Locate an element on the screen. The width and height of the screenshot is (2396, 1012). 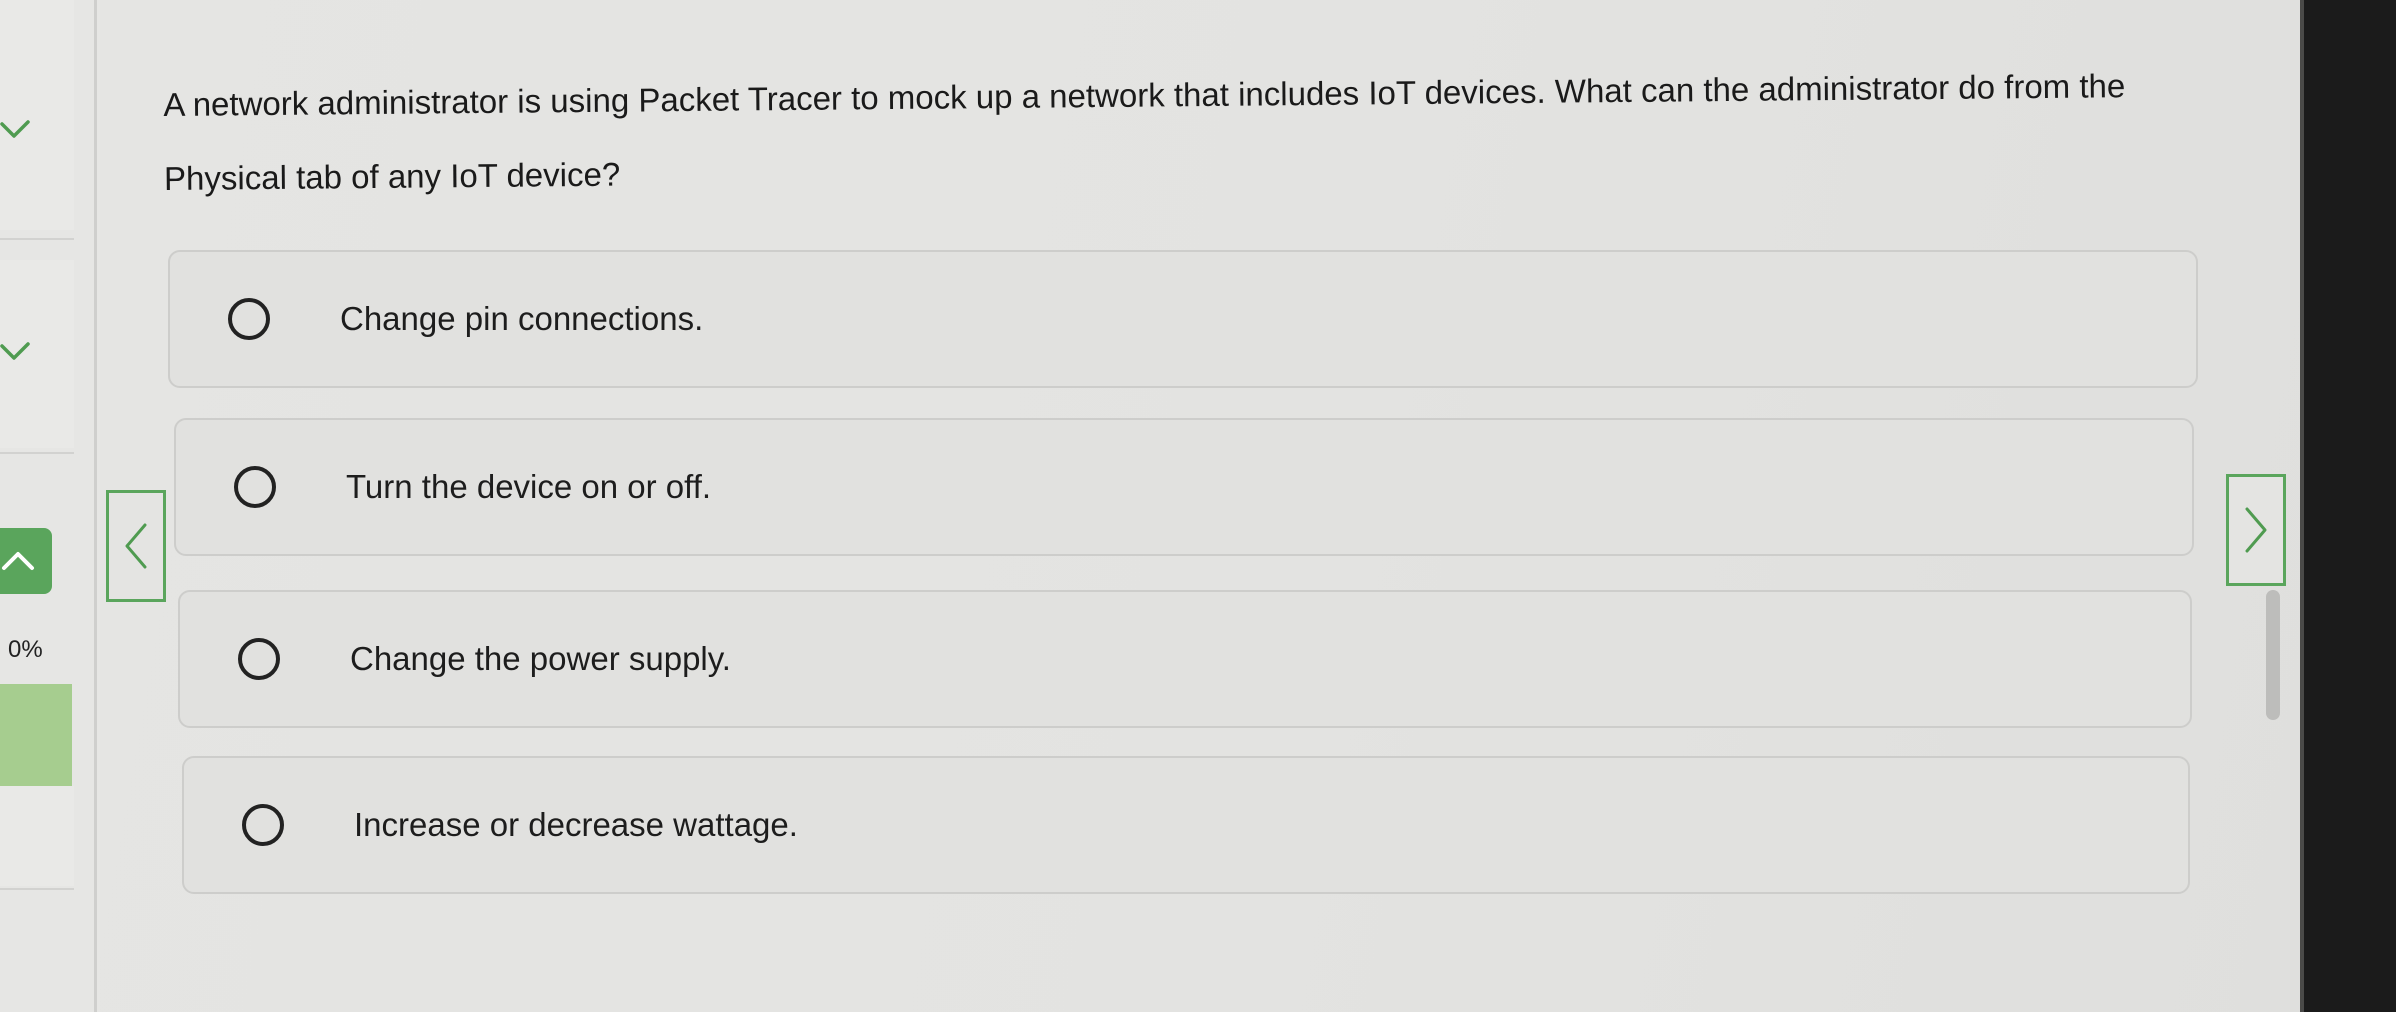
answer-option-label: Turn the device on or off. is located at coordinates (529, 486).